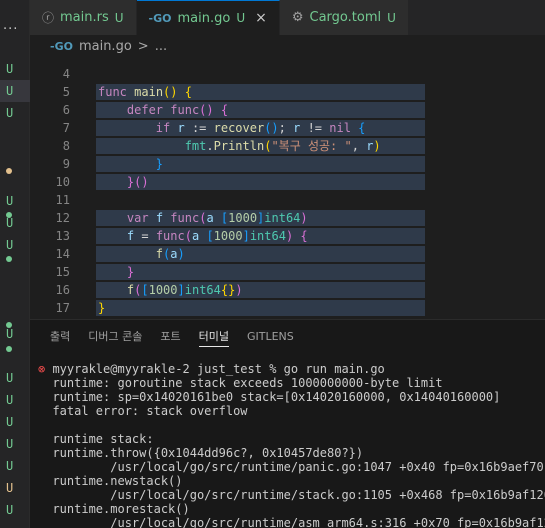  I want to click on tab-label: main.go, so click(204, 18).